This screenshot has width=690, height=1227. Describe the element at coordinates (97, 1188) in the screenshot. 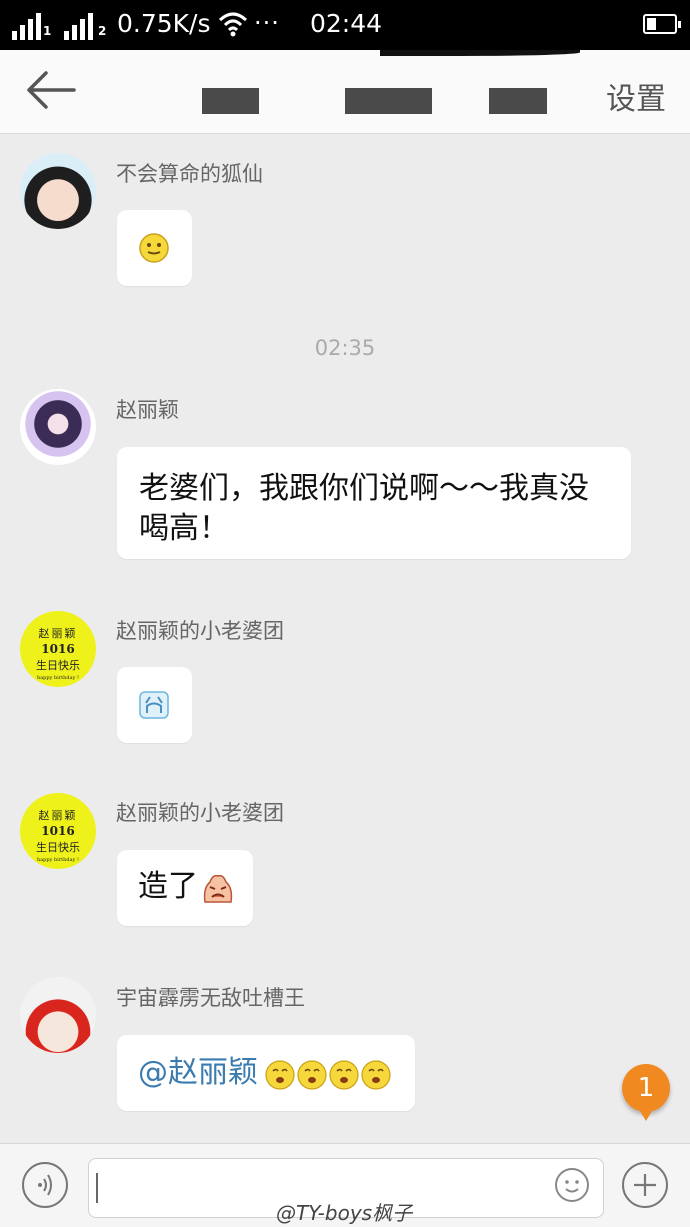

I see `text-caret` at that location.